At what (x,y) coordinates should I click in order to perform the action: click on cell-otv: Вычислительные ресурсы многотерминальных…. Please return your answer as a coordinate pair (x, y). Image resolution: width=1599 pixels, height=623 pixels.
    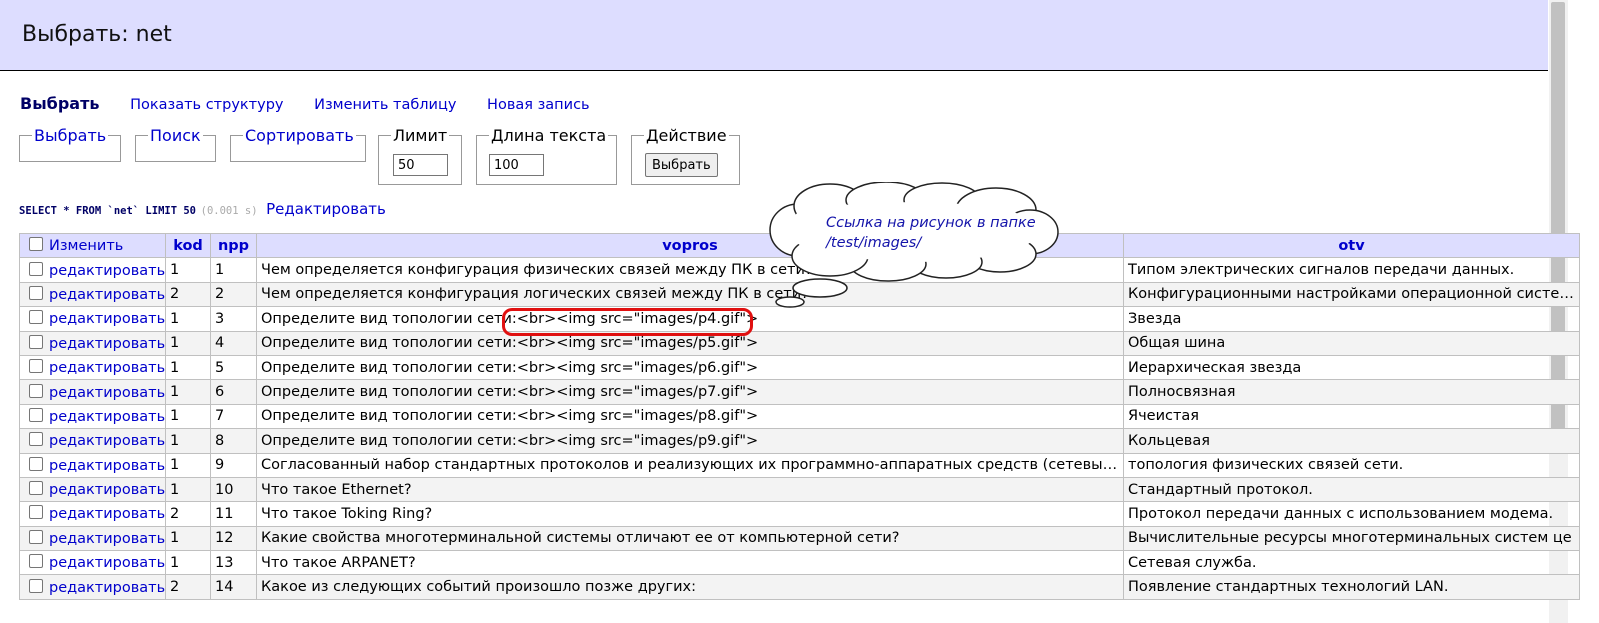
    Looking at the image, I should click on (1351, 538).